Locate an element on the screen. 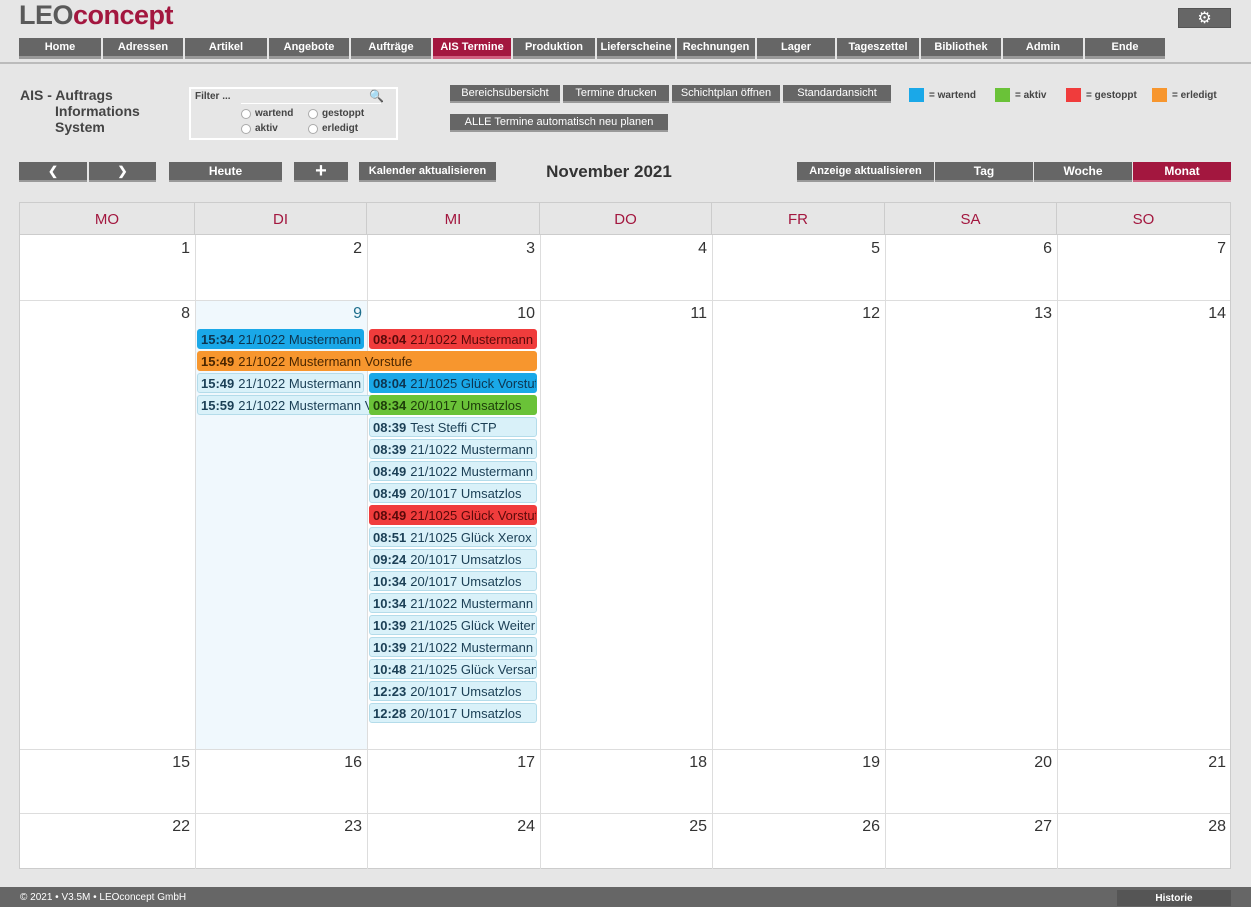  day-number: 6 is located at coordinates (1032, 249).